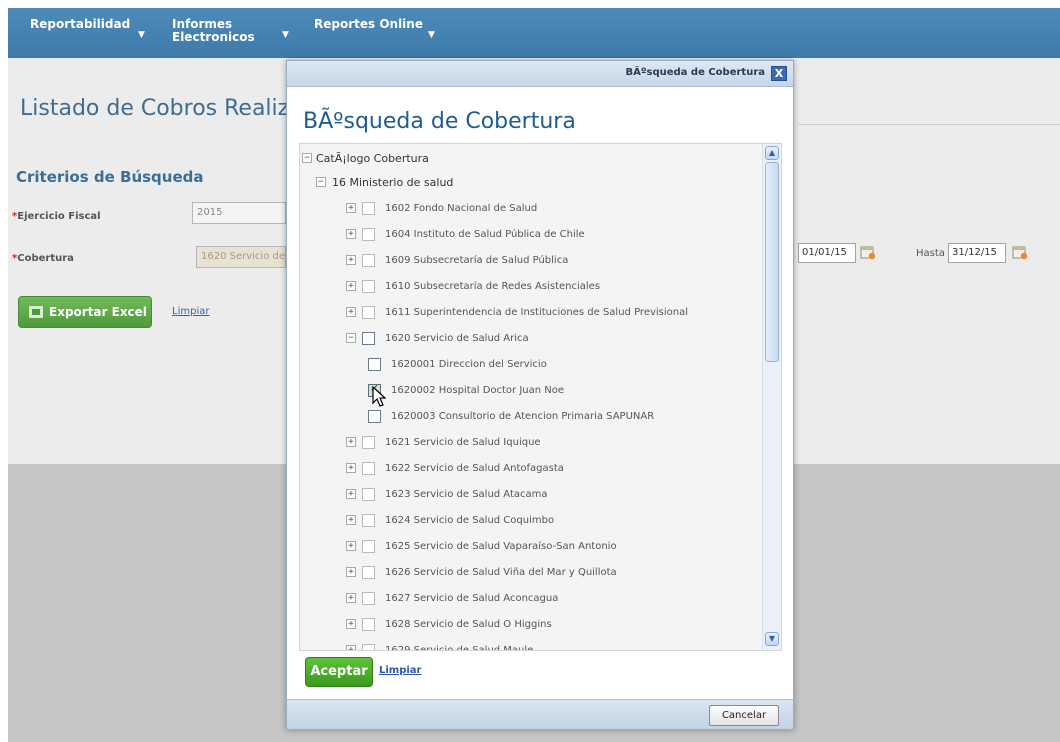 Image resolution: width=1060 pixels, height=742 pixels. What do you see at coordinates (45, 258) in the screenshot?
I see `cobertura-label-text: Cobertura` at bounding box center [45, 258].